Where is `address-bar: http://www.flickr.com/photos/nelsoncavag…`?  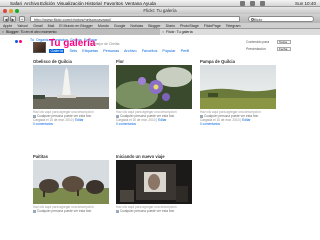 address-bar: http://www.flickr.com/photos/nelsoncavag… is located at coordinates (135, 18).